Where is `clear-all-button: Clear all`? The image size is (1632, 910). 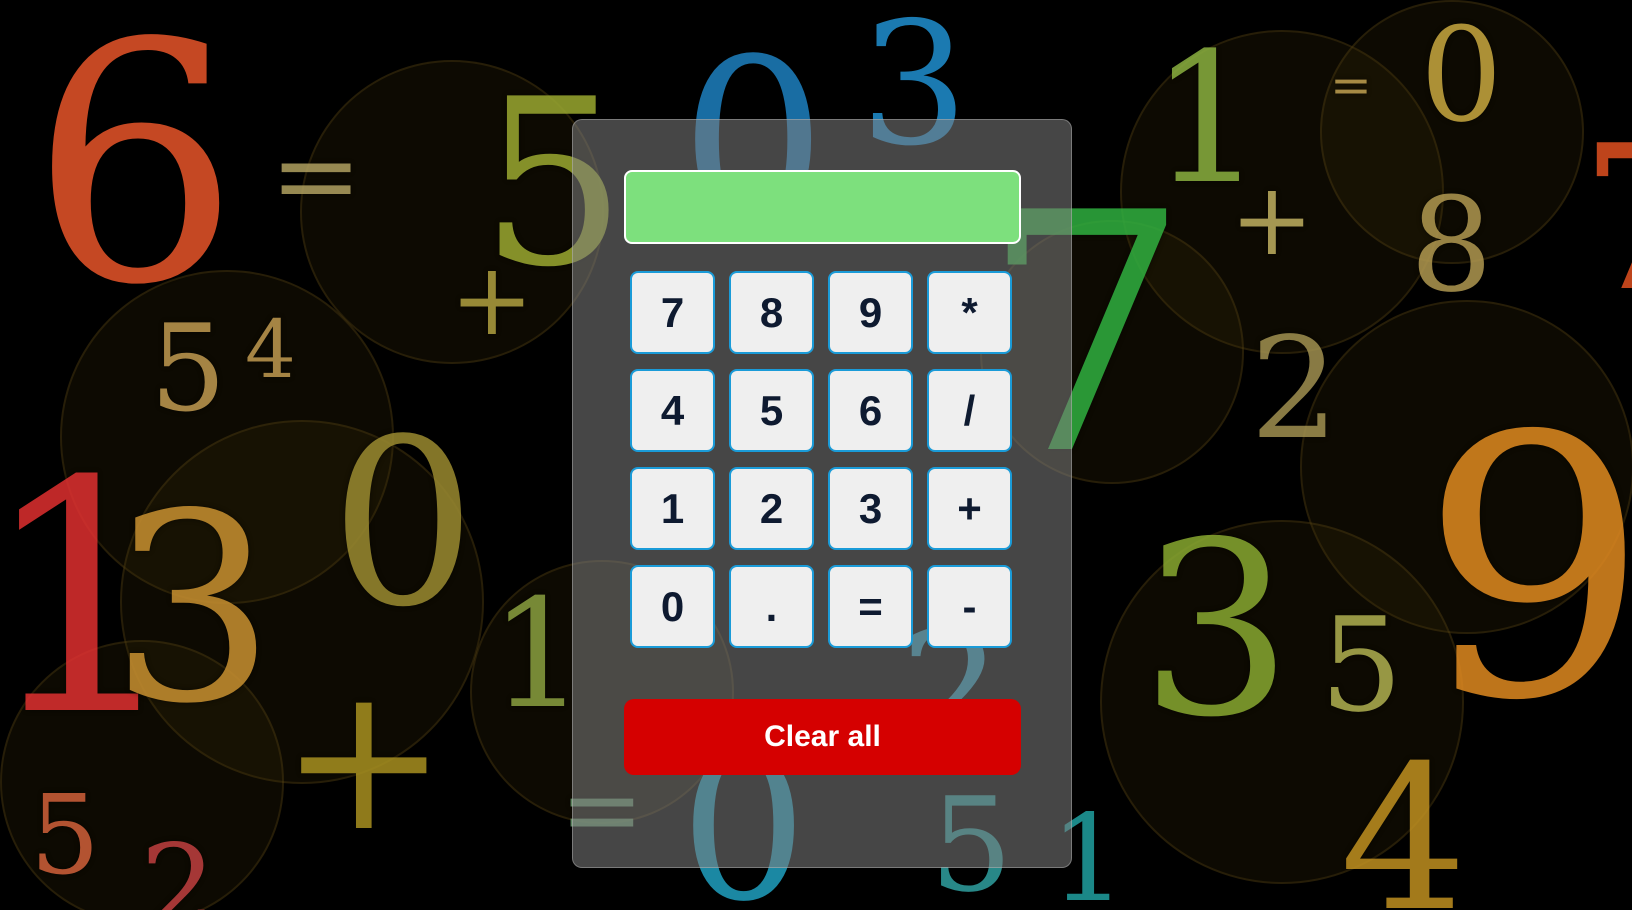
clear-all-button: Clear all is located at coordinates (822, 737).